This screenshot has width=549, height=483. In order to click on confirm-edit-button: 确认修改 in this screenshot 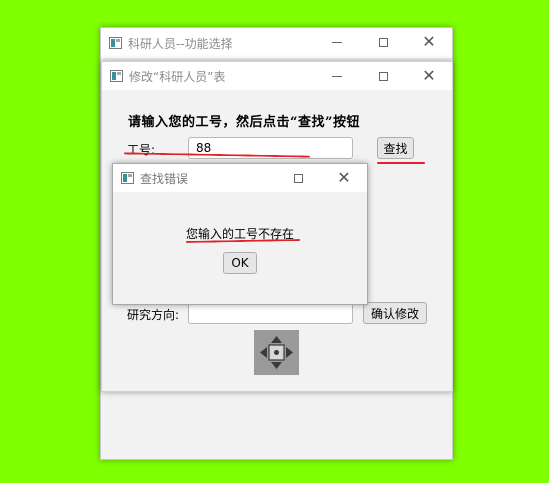, I will do `click(395, 313)`.